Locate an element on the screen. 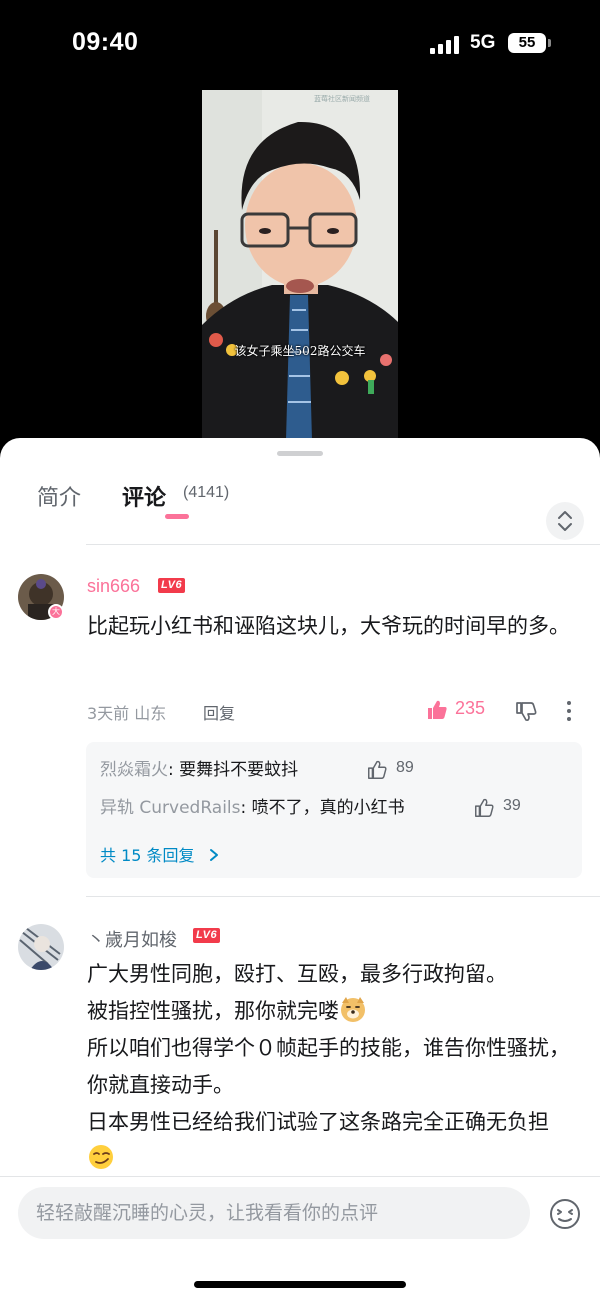 The image size is (600, 1301). comment-divider is located at coordinates (343, 896).